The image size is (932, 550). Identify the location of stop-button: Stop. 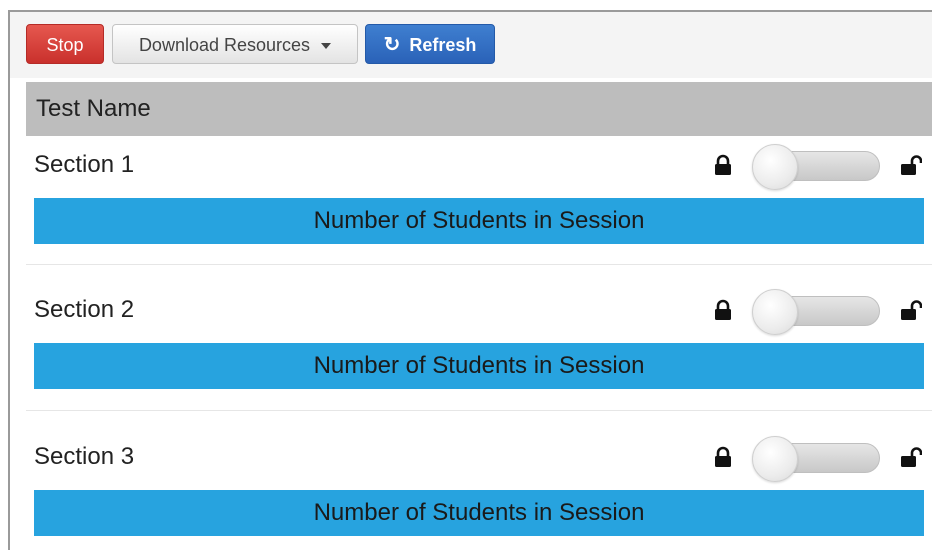
(65, 44).